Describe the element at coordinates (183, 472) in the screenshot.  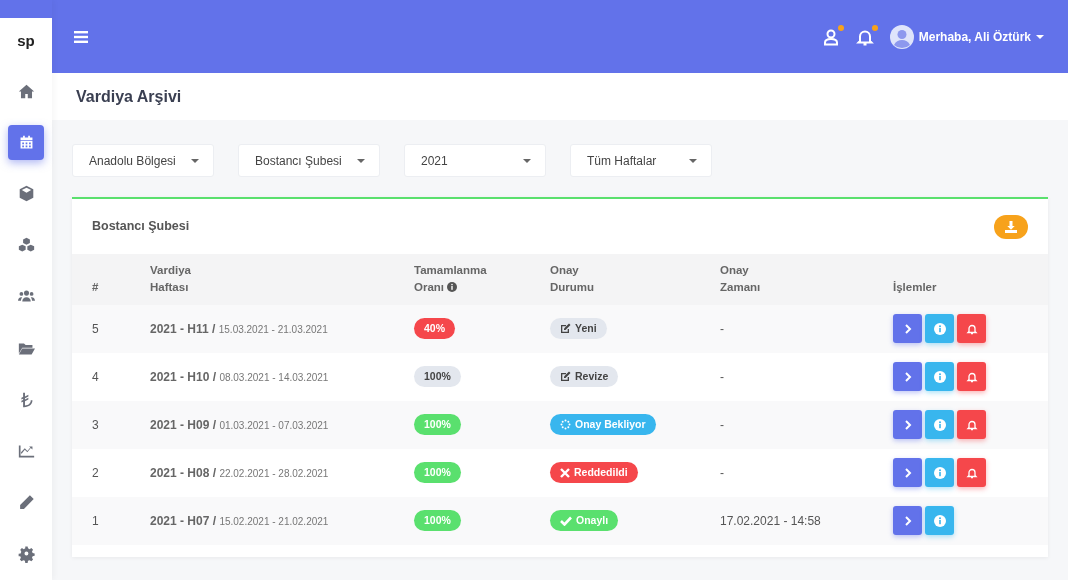
I see `week-label: 2021 - H08 /` at that location.